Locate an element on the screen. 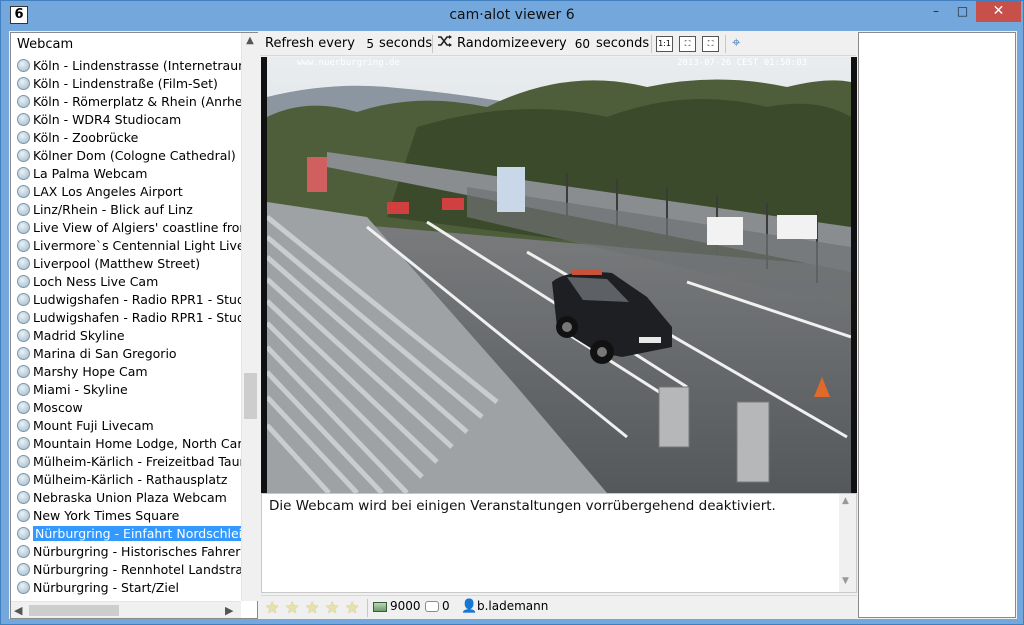 This screenshot has width=1024, height=625. list-item: Mülheim-Kärlich - Rathausplatz is located at coordinates (126, 480).